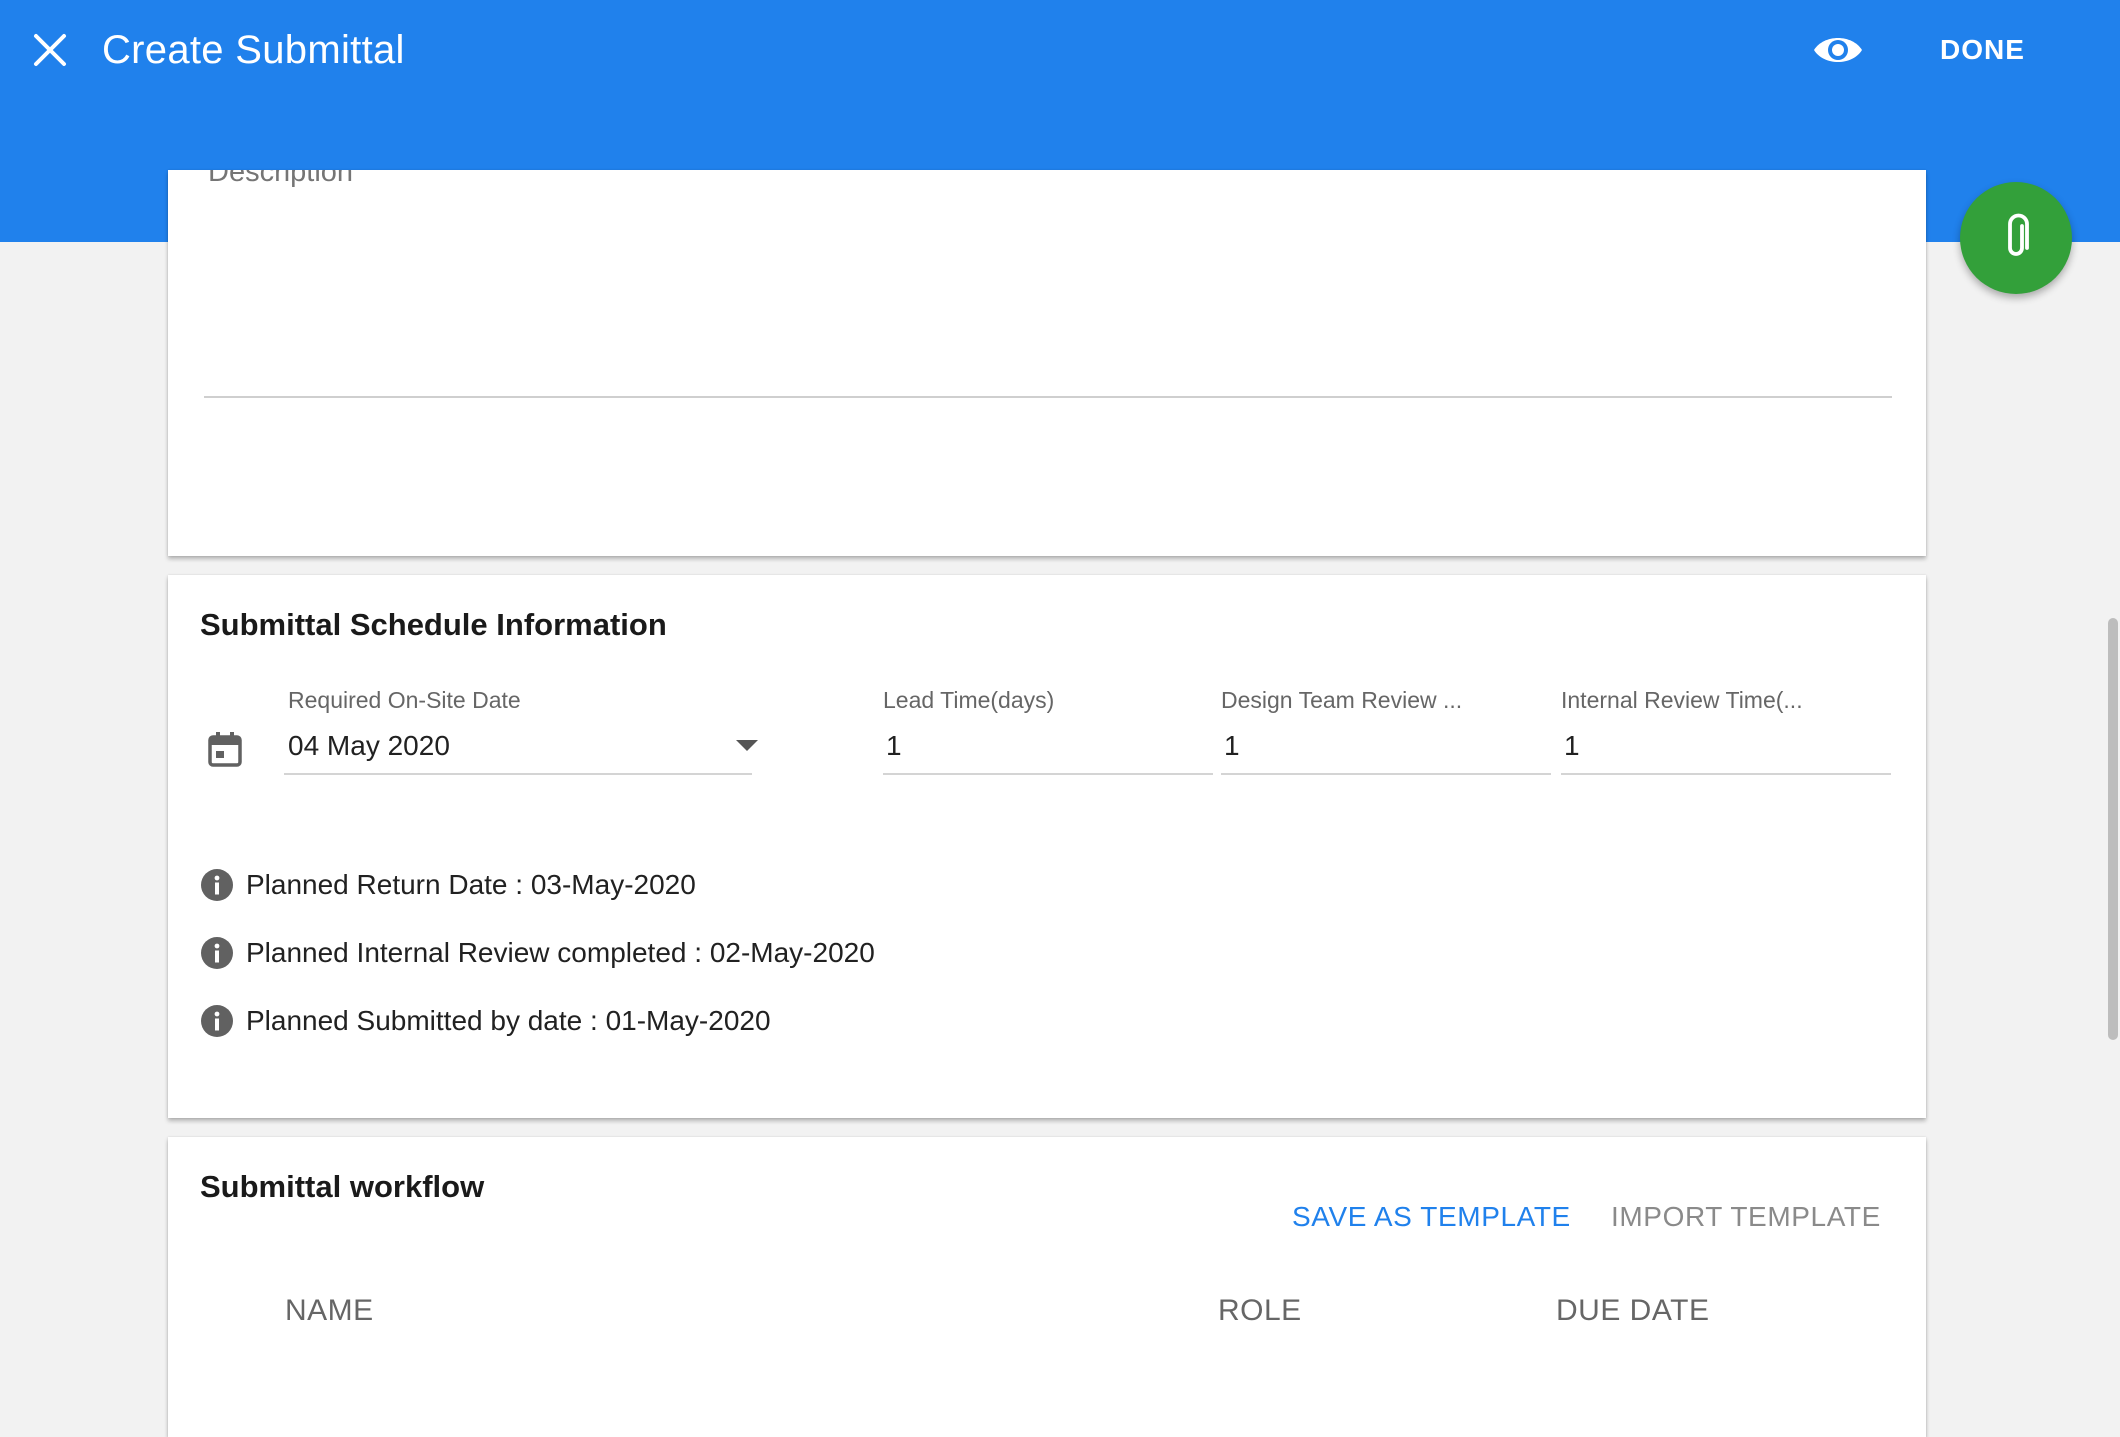 The image size is (2120, 1437). I want to click on required-onsite-date-label: Required On-Site Date, so click(404, 700).